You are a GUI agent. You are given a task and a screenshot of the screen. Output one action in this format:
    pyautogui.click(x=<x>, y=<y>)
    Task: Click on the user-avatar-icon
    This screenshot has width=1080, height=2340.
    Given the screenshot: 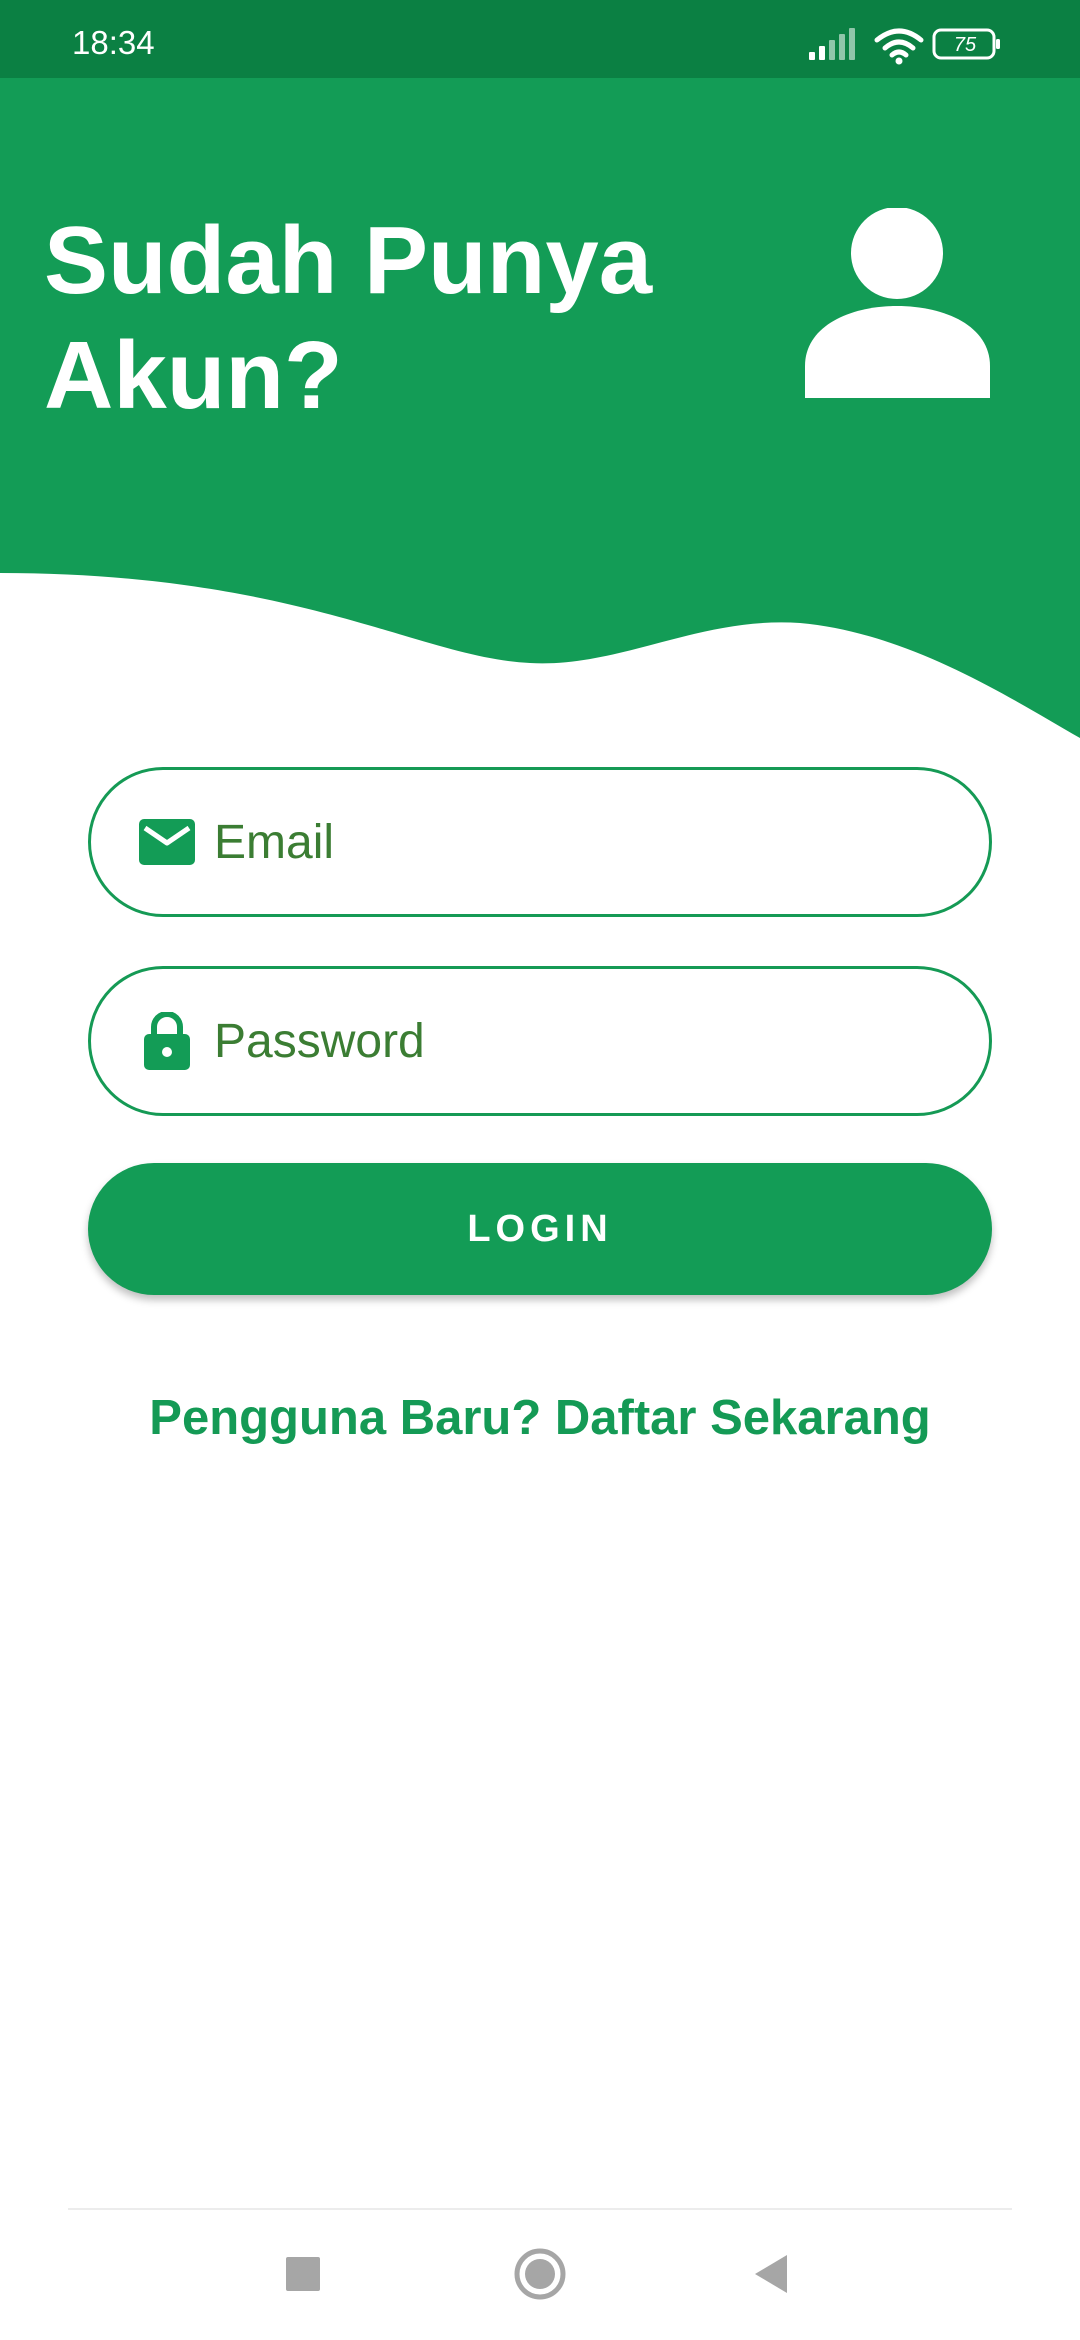 What is the action you would take?
    pyautogui.click(x=897, y=303)
    